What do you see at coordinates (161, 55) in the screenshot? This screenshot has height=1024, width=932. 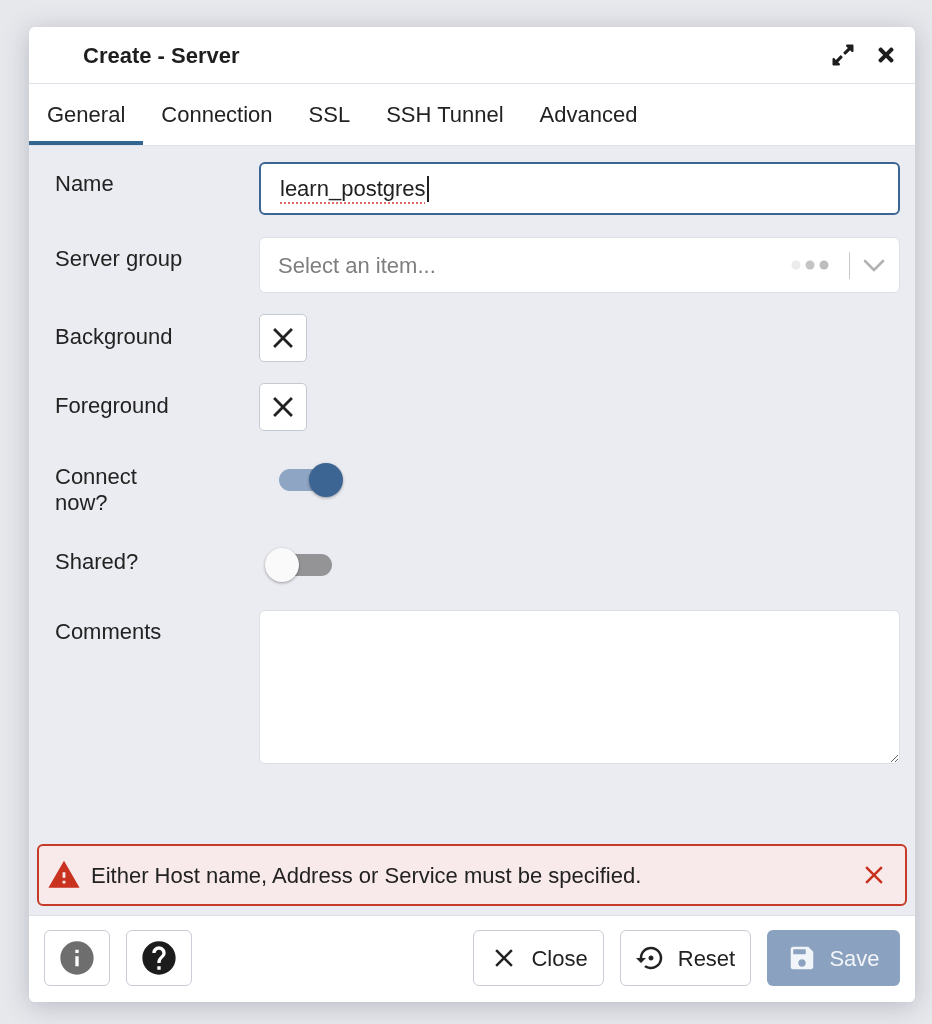 I see `dialog-title: Create - Server` at bounding box center [161, 55].